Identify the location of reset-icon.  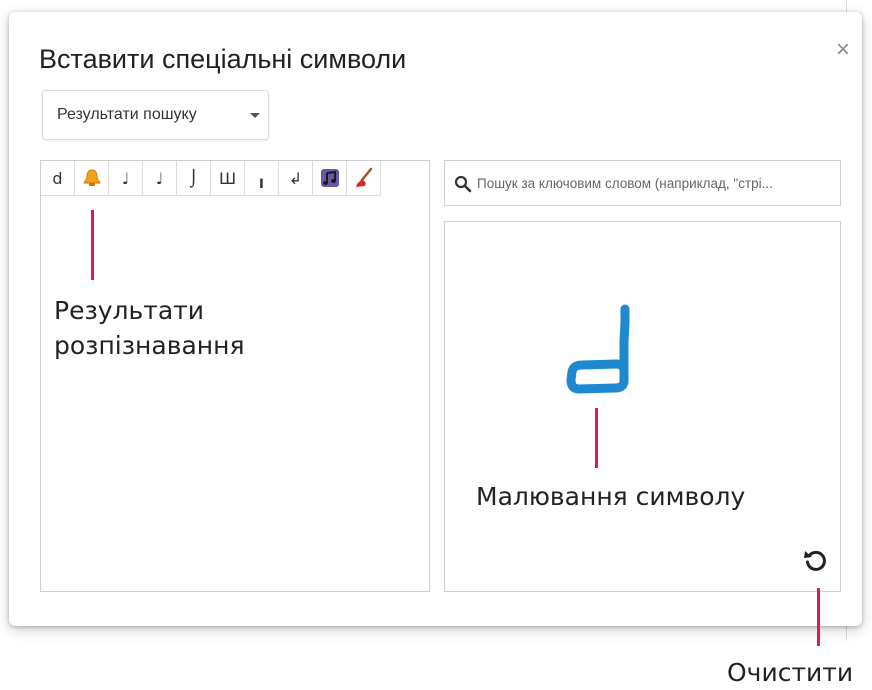
(815, 560).